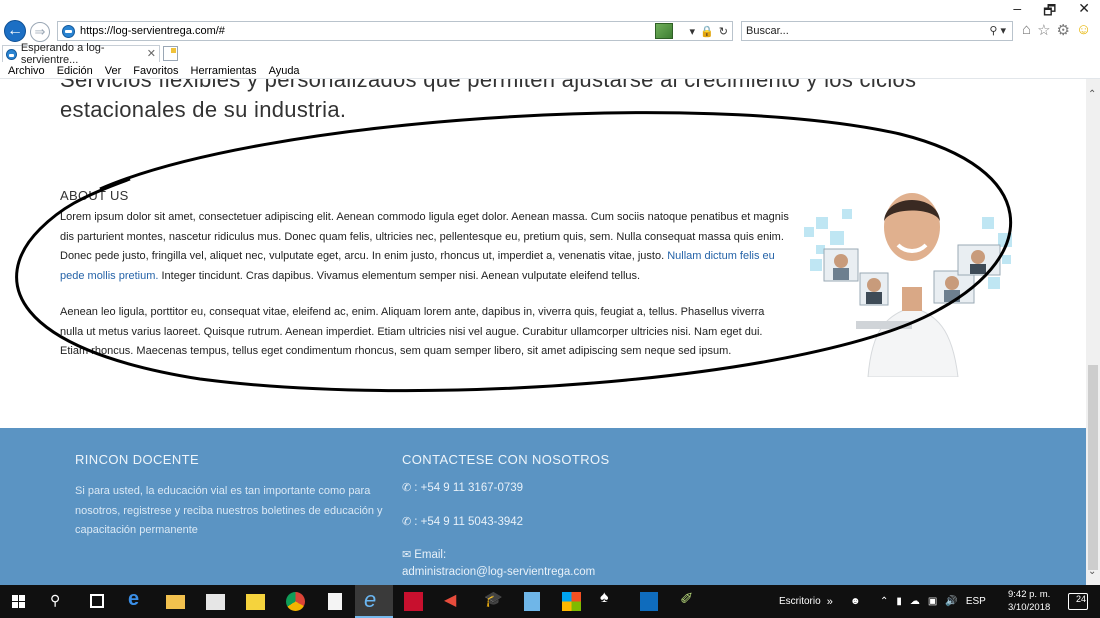 This screenshot has width=1100, height=618. Describe the element at coordinates (26, 71) in the screenshot. I see `menu-archivo: Archivo` at that location.